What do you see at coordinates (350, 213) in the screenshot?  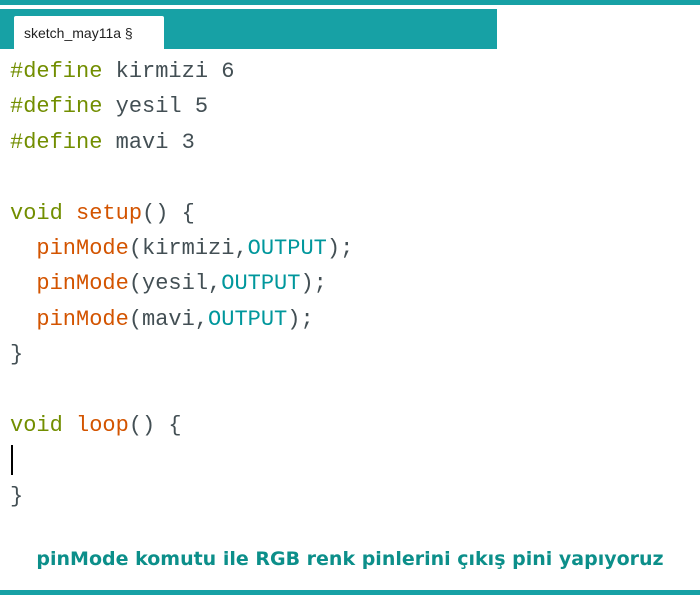 I see `code-line-5: void setup() {` at bounding box center [350, 213].